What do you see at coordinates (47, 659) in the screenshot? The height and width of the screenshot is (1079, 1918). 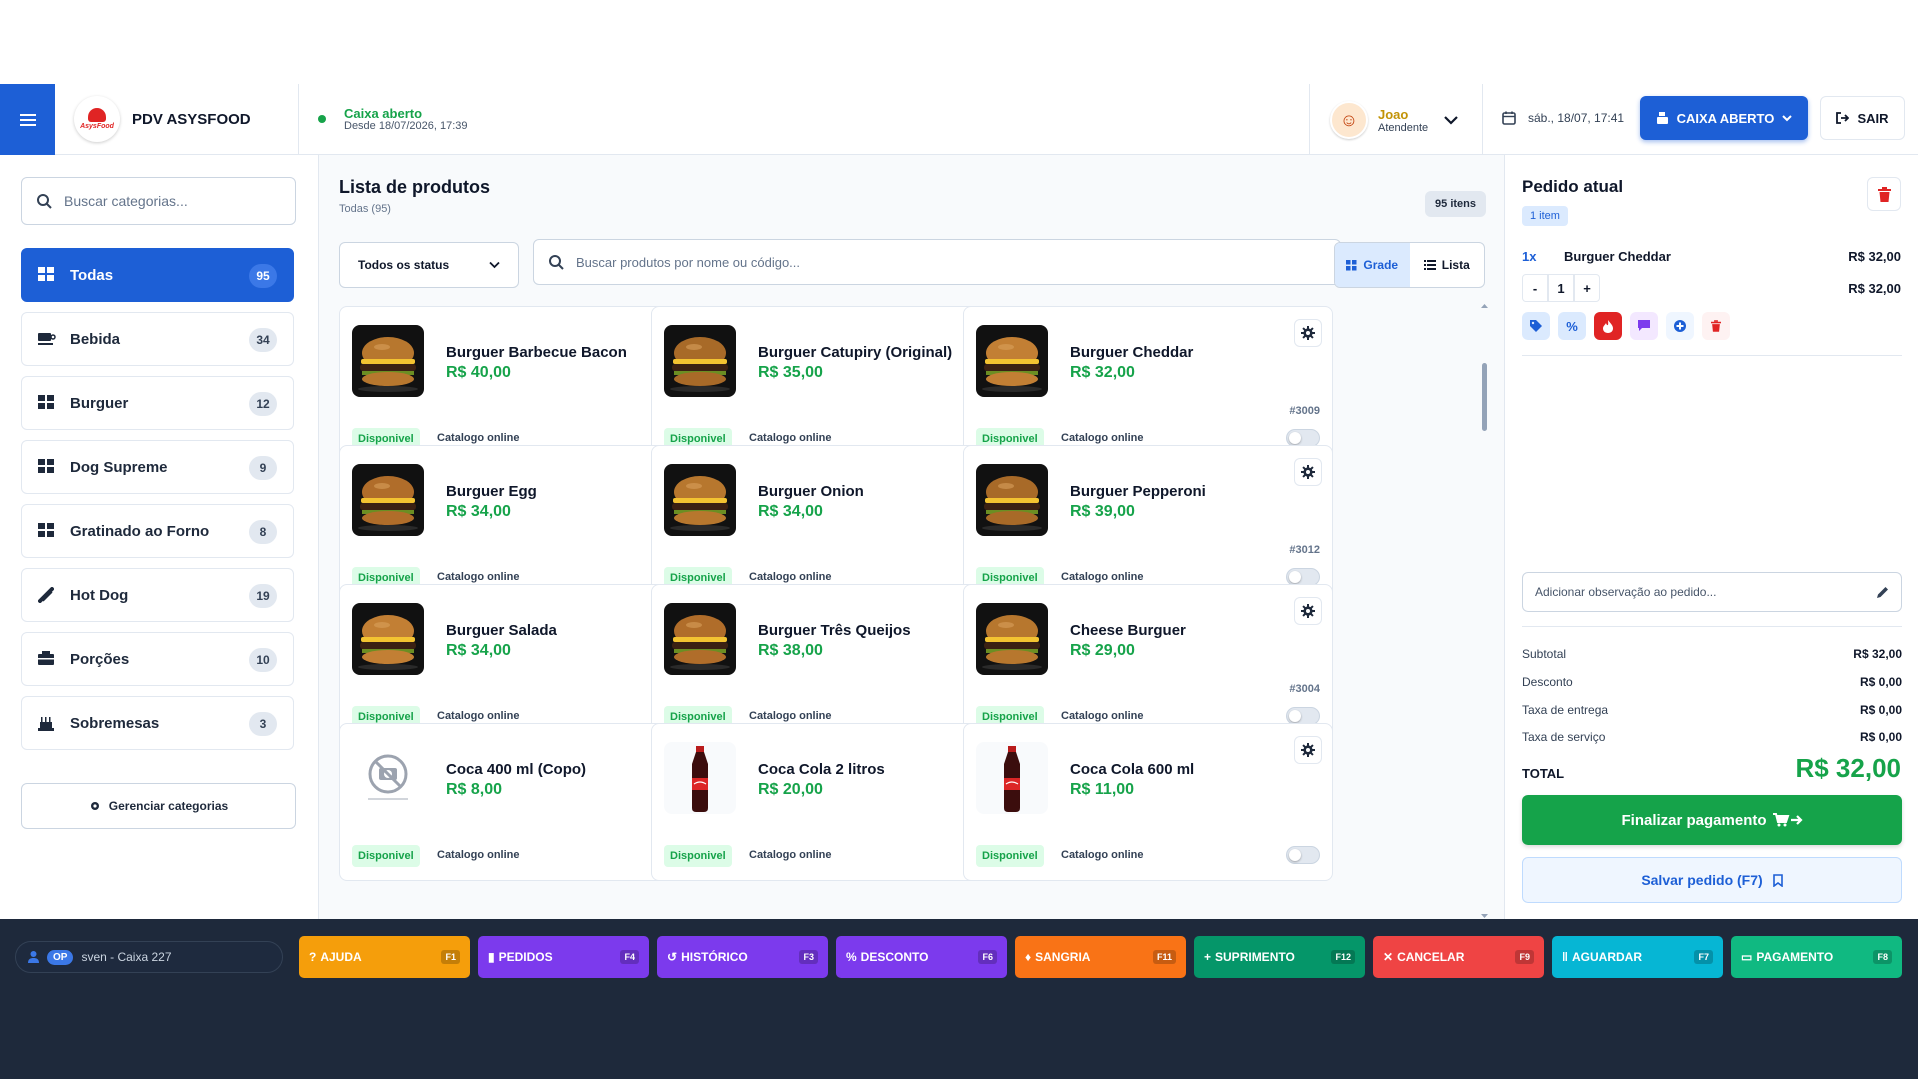 I see `box-icon` at bounding box center [47, 659].